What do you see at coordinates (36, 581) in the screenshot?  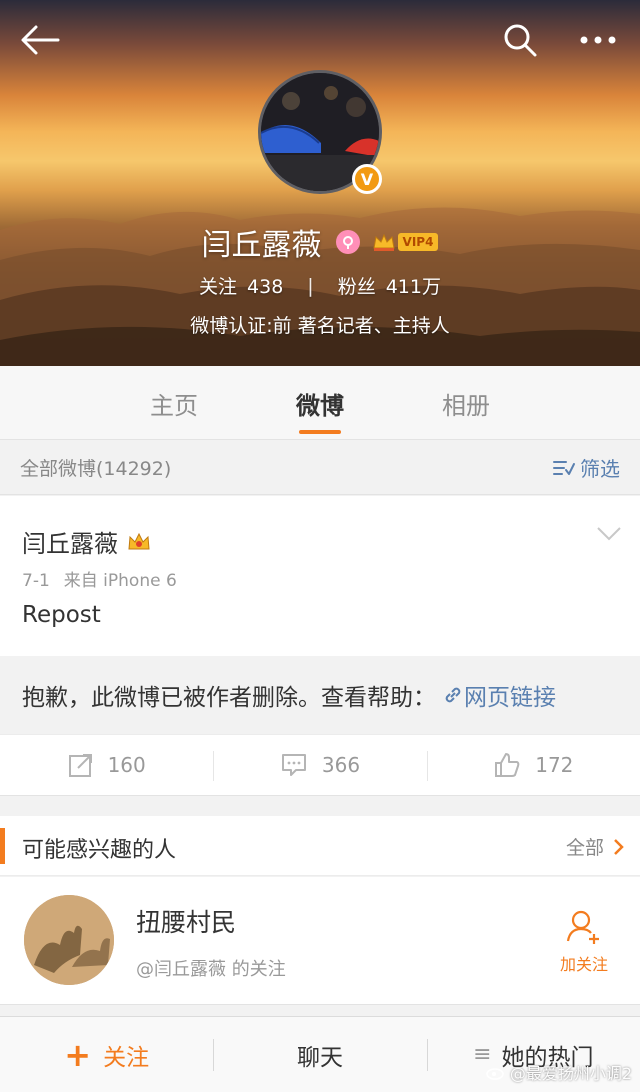 I see `post-date: 7-1` at bounding box center [36, 581].